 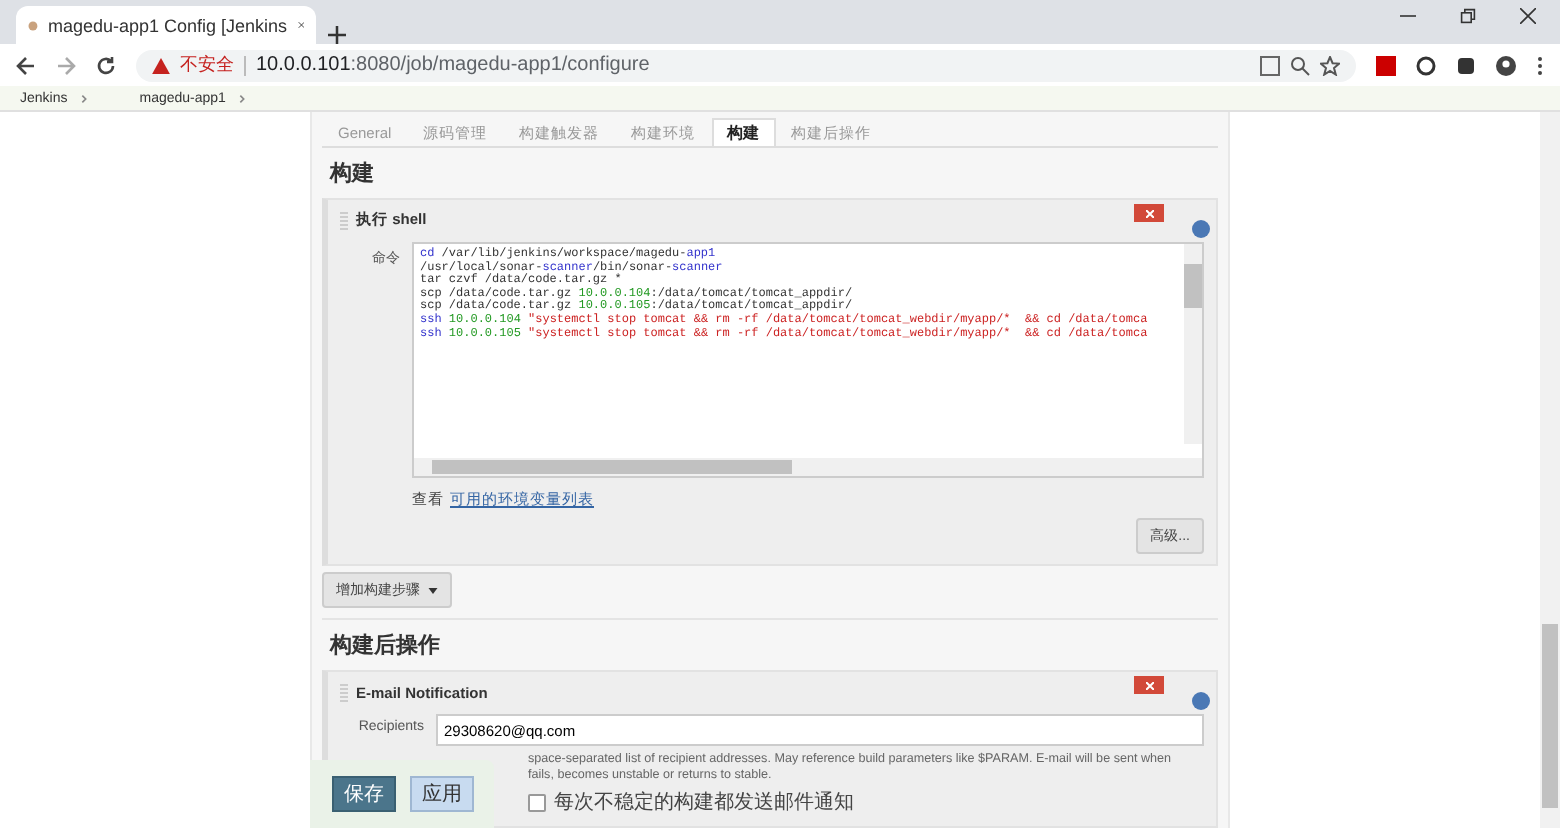 I want to click on save-button: 保存, so click(x=364, y=794).